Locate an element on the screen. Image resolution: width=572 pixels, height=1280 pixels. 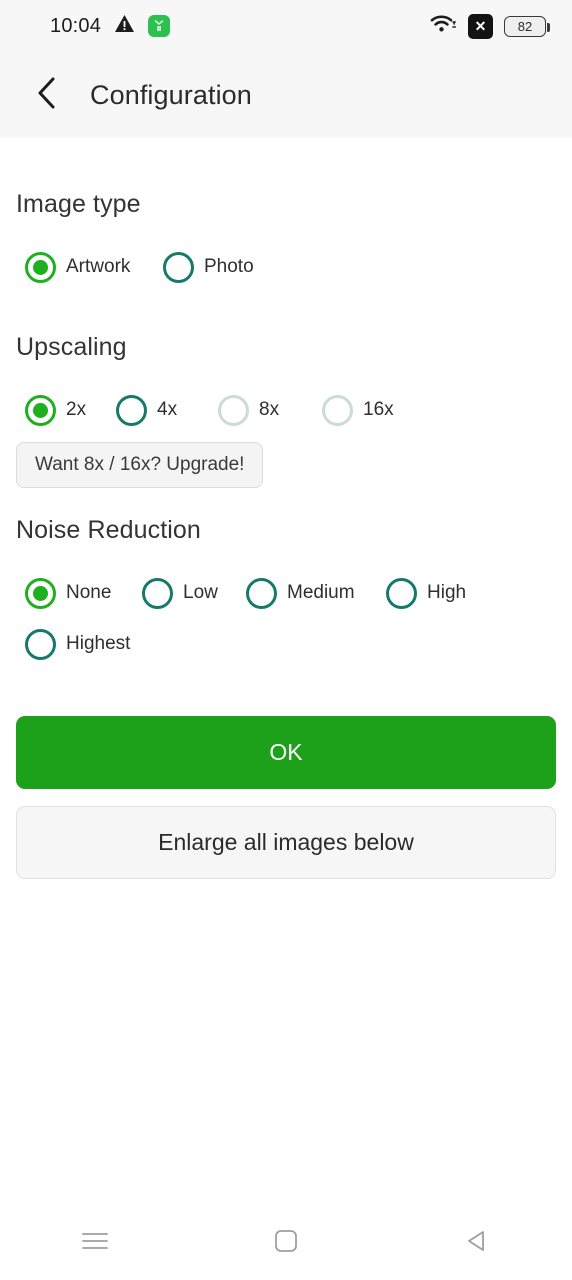
wifi-icon is located at coordinates (443, 26).